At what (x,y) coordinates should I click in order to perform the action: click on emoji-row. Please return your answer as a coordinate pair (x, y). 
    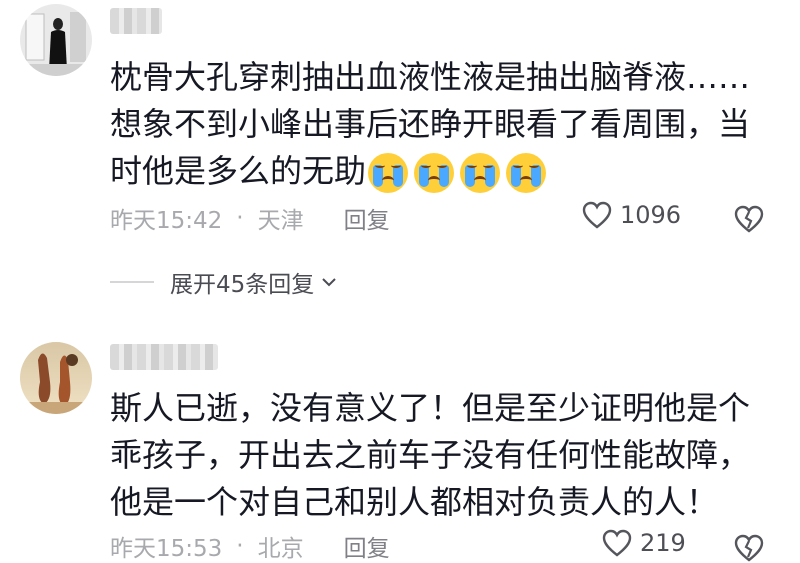
    Looking at the image, I should click on (457, 173).